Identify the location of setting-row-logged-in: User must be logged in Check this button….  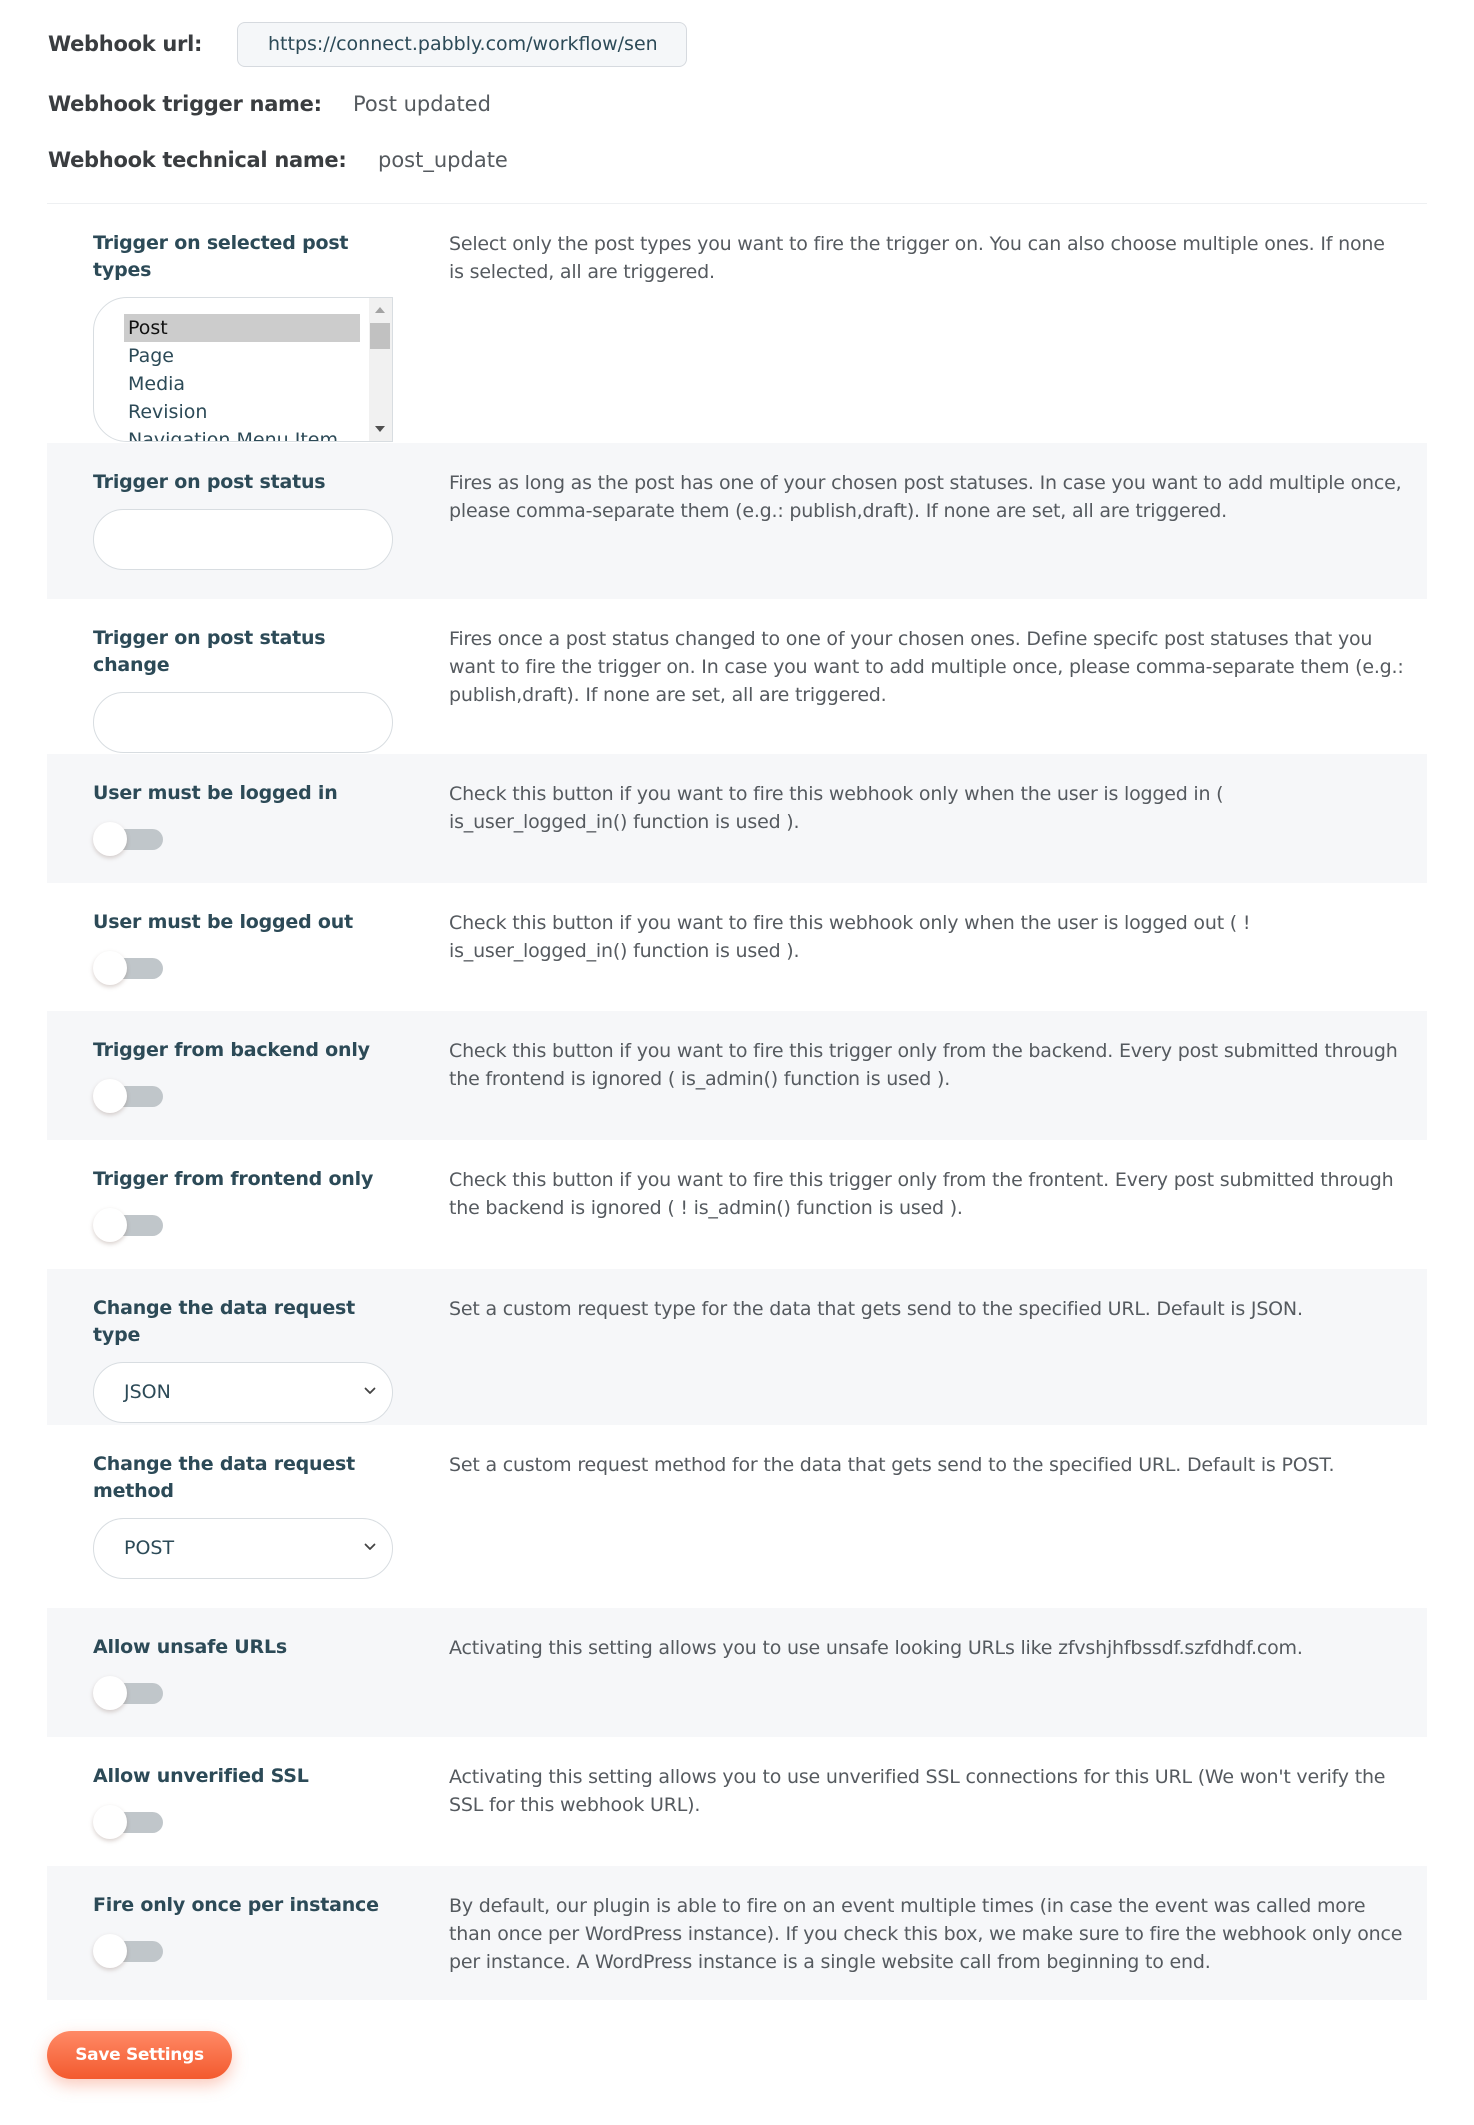
(737, 818).